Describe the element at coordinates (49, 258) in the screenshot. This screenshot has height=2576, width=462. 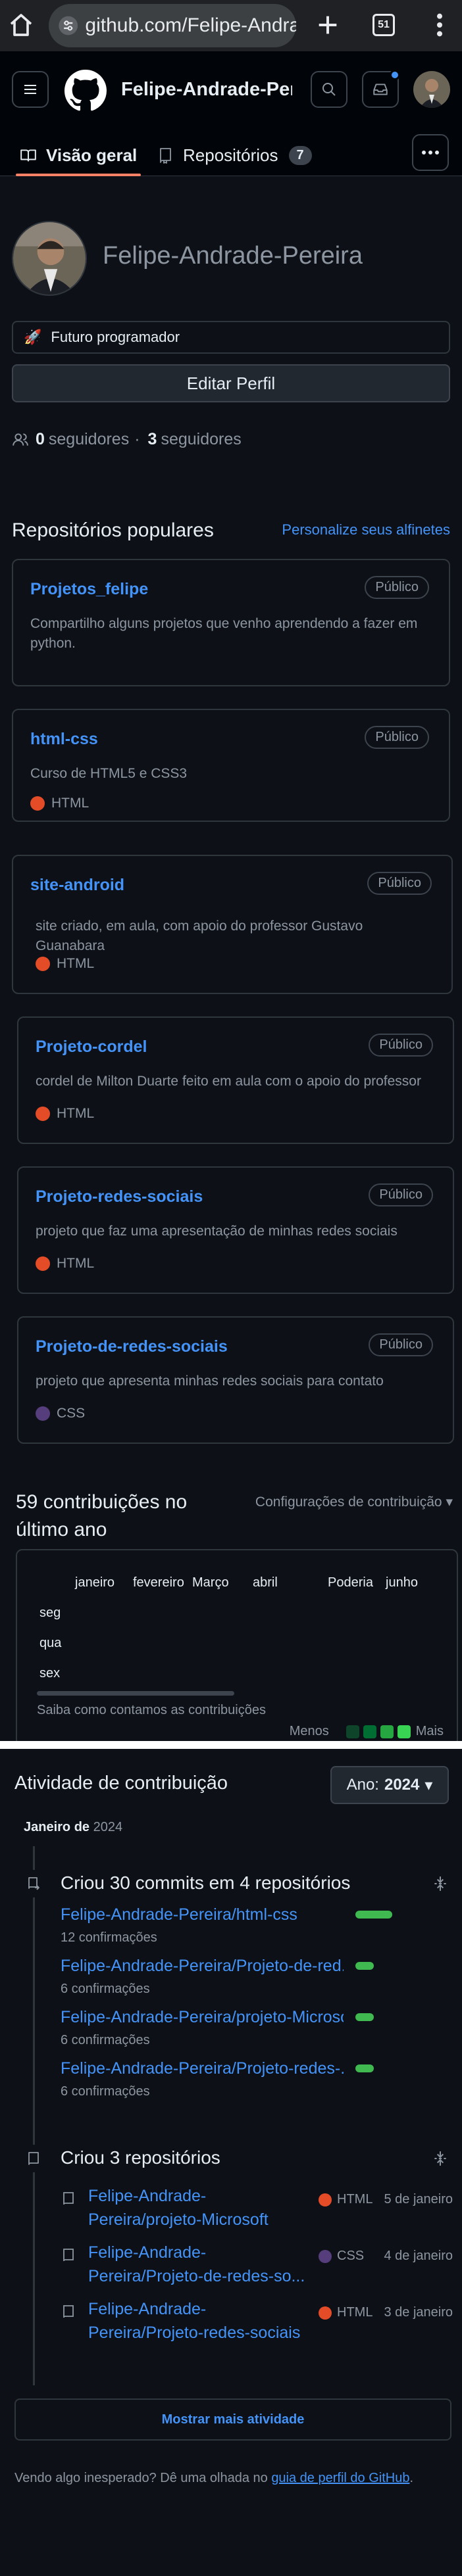
I see `profile-avatar` at that location.